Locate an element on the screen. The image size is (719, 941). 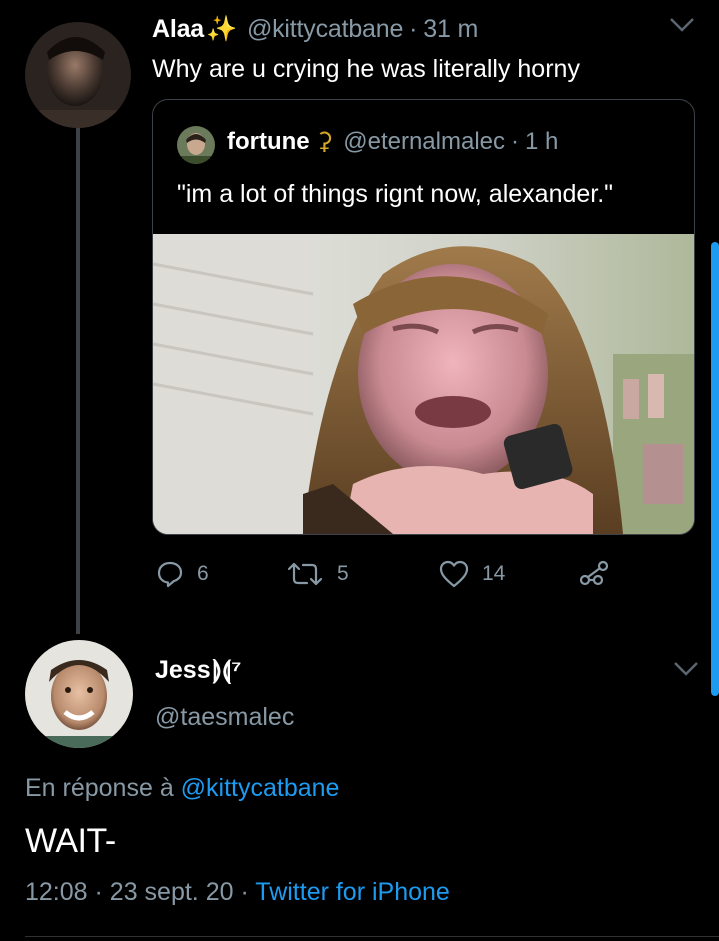
display-name: Alaa is located at coordinates (178, 29).